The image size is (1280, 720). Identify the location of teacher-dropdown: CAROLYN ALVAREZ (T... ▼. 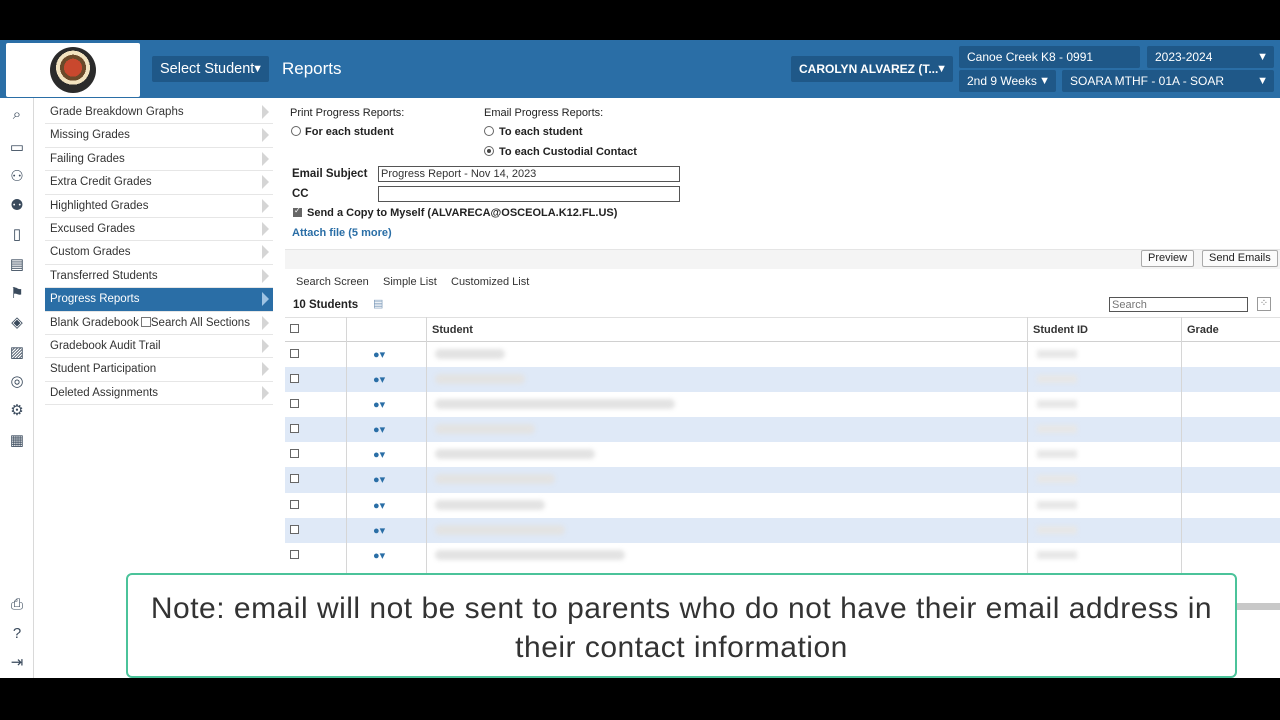
(872, 69).